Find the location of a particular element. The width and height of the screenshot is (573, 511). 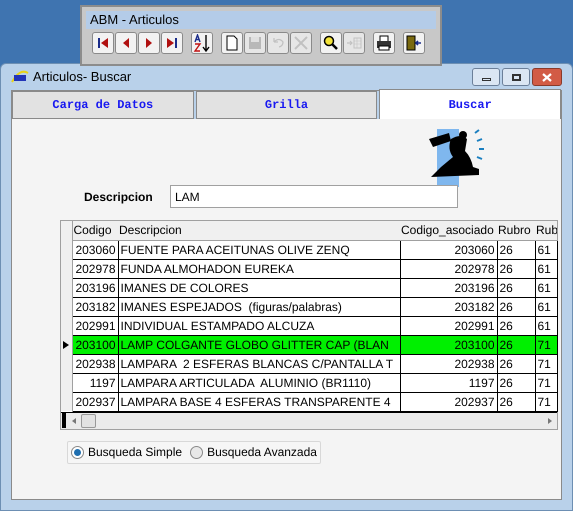

table-row: 203182 IMANES ESPEJADOS (figuras/palabras) 203182 26 61 is located at coordinates (309, 306).